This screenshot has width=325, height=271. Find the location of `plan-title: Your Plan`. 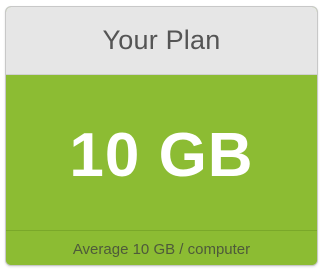

plan-title: Your Plan is located at coordinates (161, 40).